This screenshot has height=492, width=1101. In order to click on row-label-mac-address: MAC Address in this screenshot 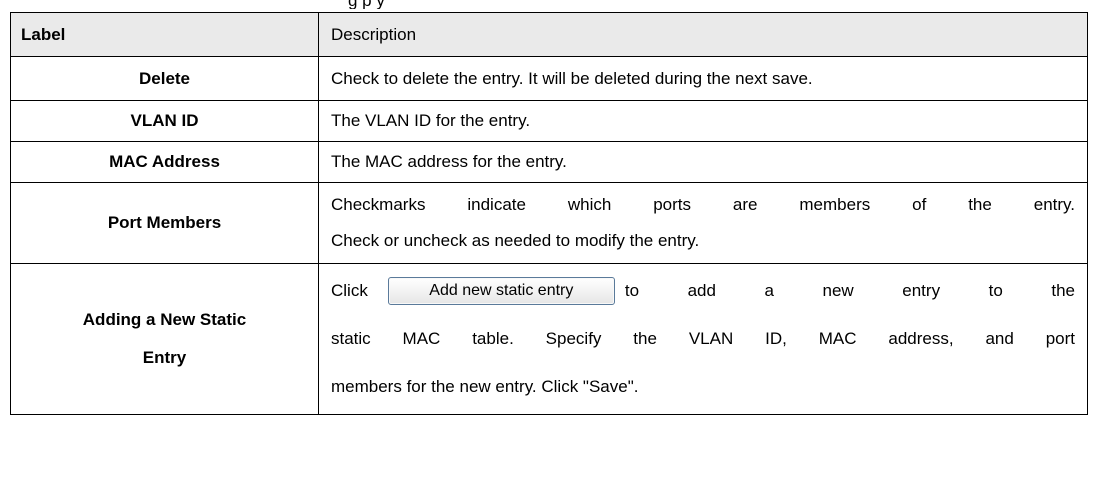, I will do `click(164, 162)`.